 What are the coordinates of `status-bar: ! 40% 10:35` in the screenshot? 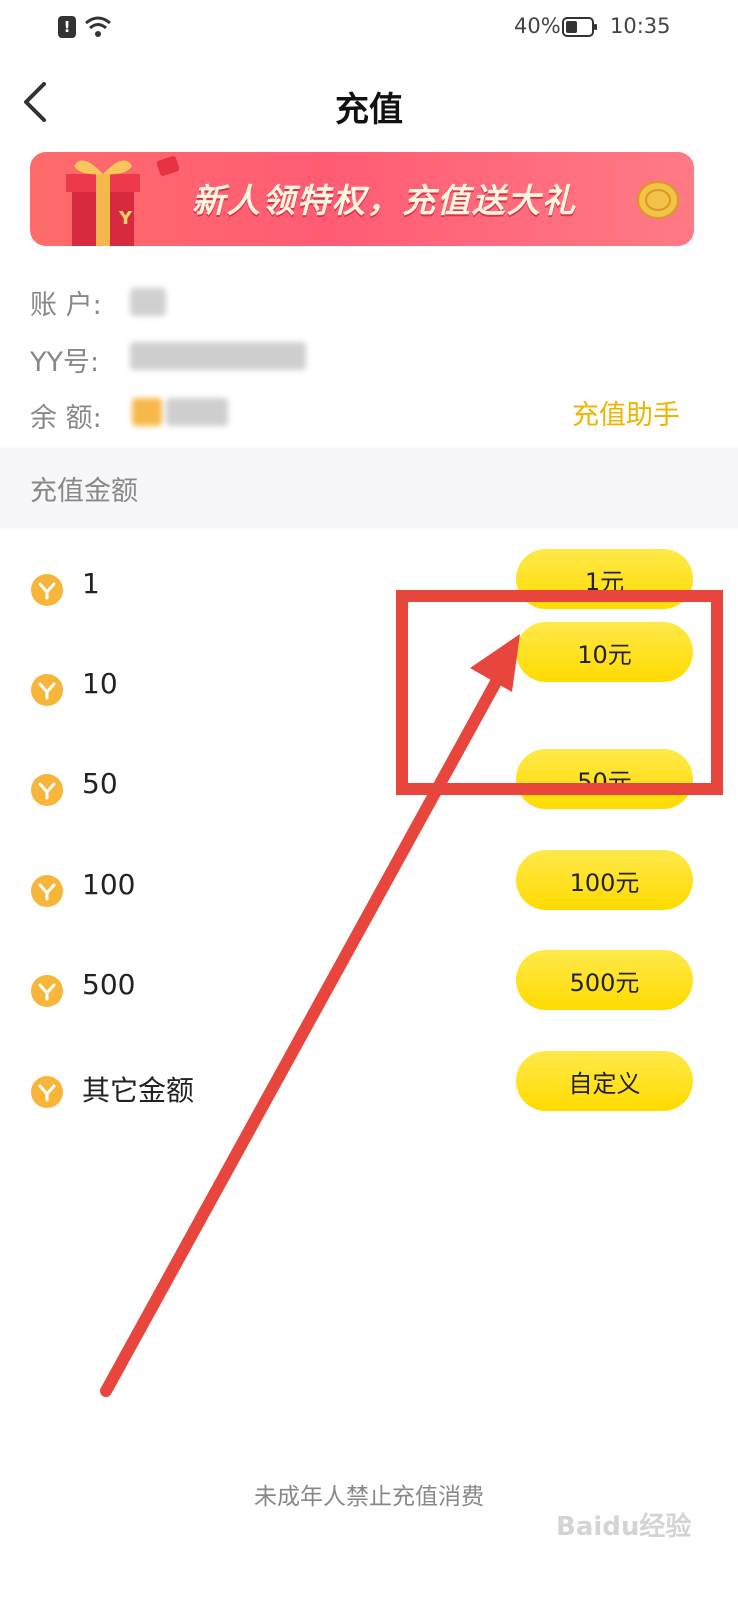 It's located at (369, 28).